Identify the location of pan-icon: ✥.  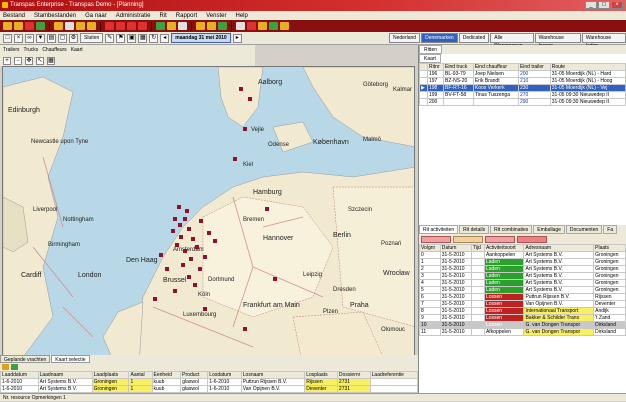
(29, 60).